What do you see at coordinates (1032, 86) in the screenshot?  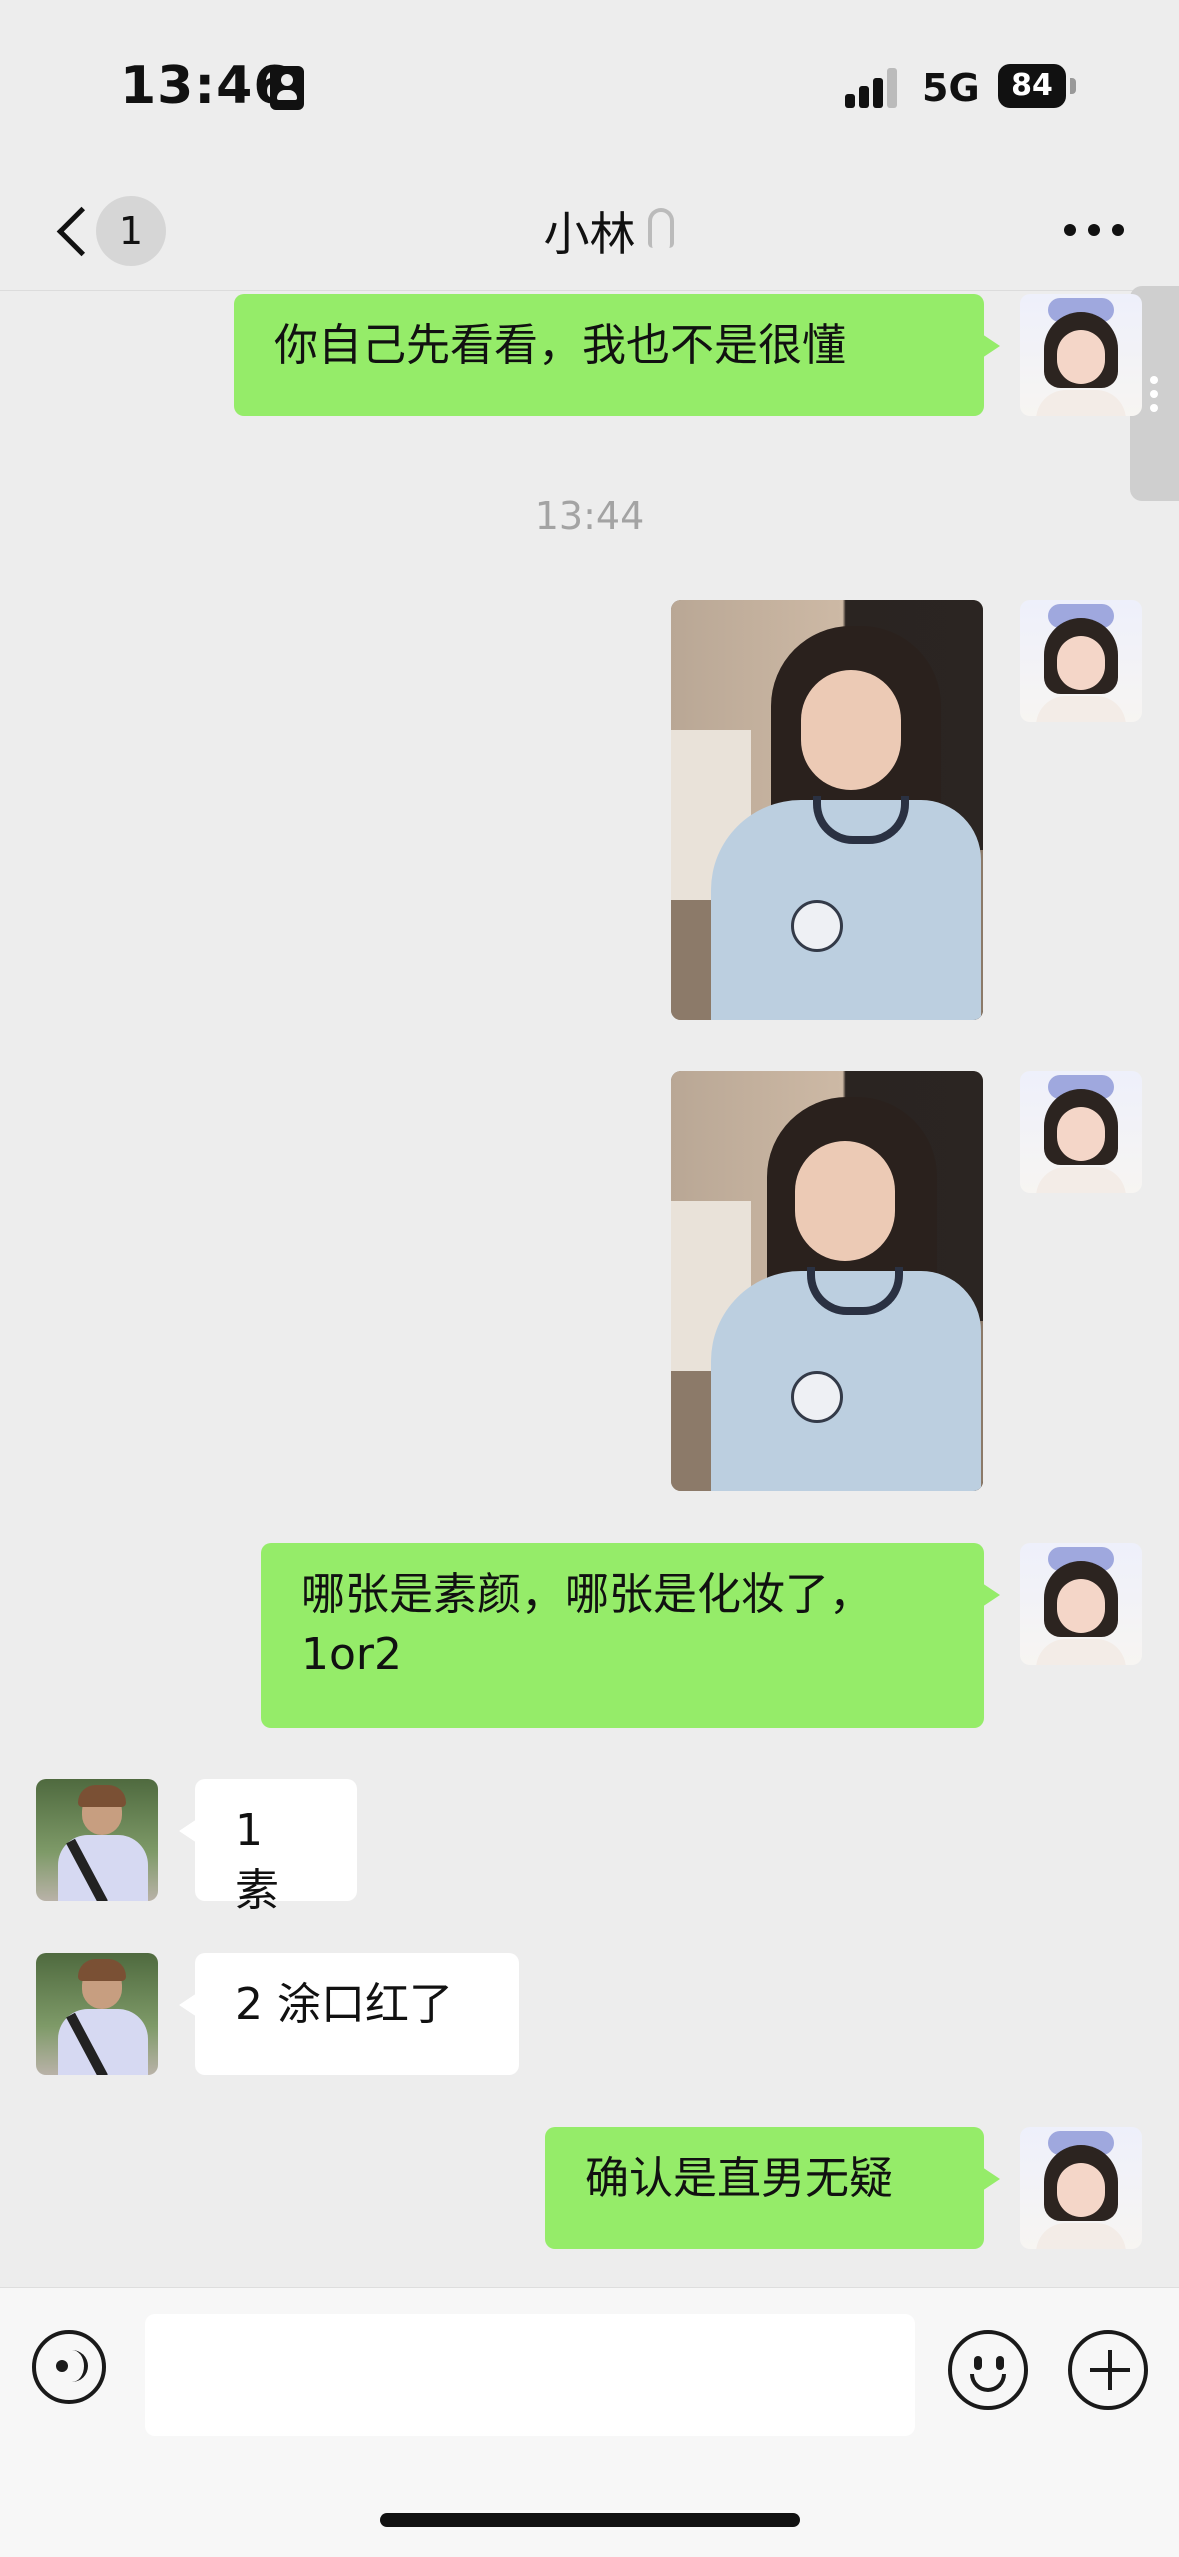 I see `battery-icon: 84` at bounding box center [1032, 86].